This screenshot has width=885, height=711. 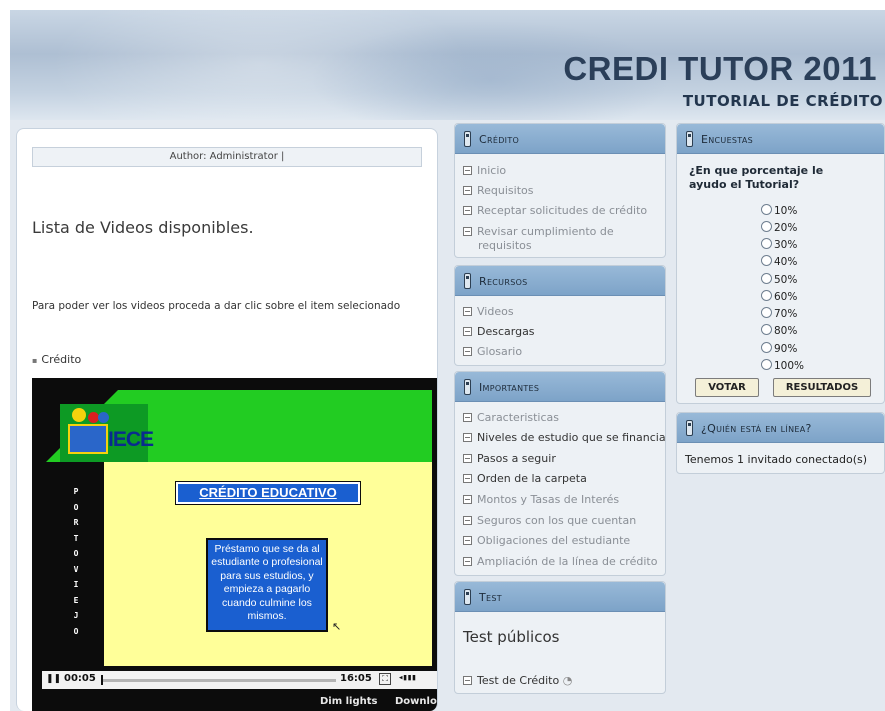 What do you see at coordinates (564, 438) in the screenshot?
I see `menu-item-niveles: Niveles de estudio que se financia` at bounding box center [564, 438].